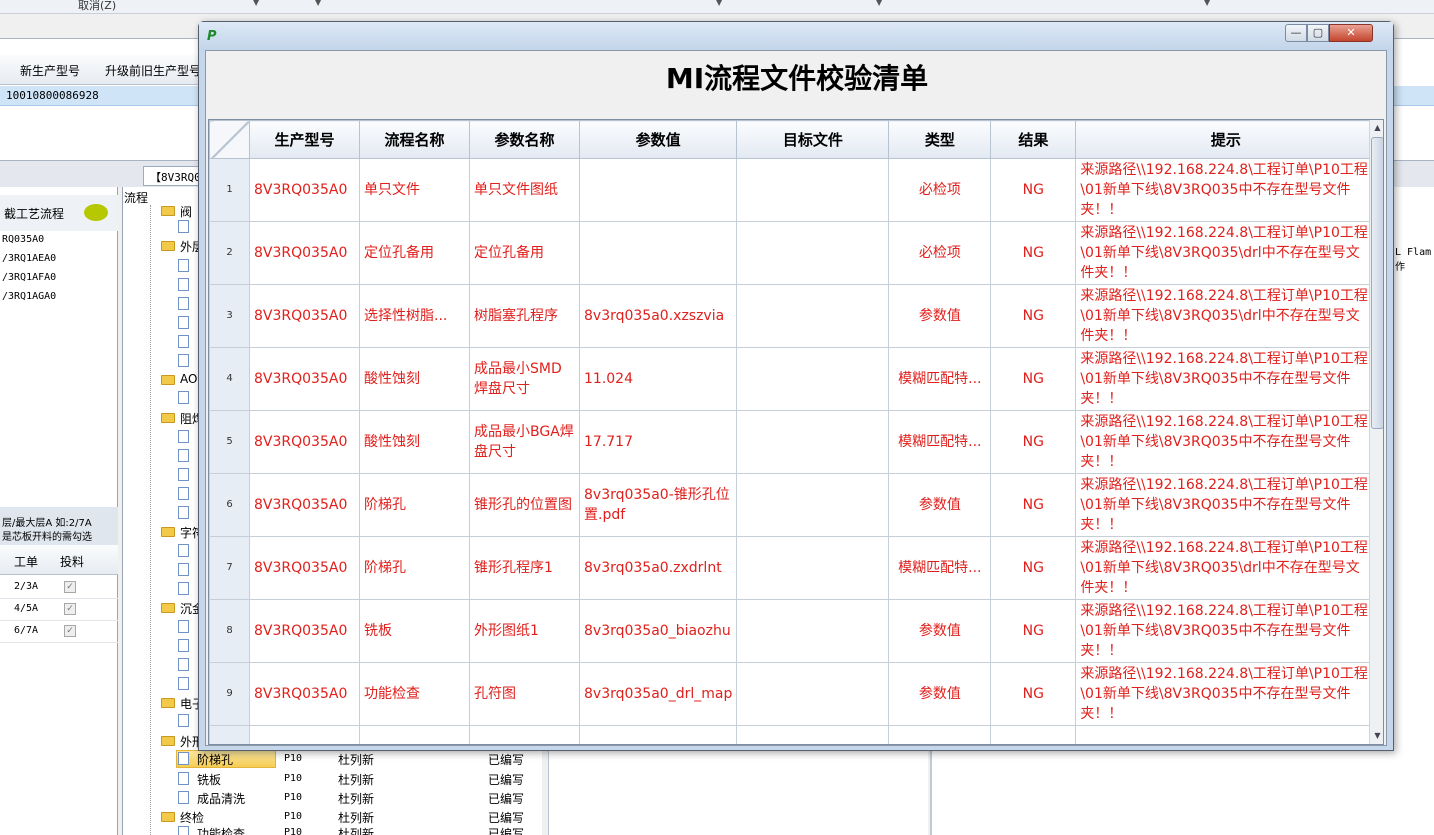 Image resolution: width=1434 pixels, height=835 pixels. I want to click on process-name-cell: 定位孔备用, so click(414, 253).